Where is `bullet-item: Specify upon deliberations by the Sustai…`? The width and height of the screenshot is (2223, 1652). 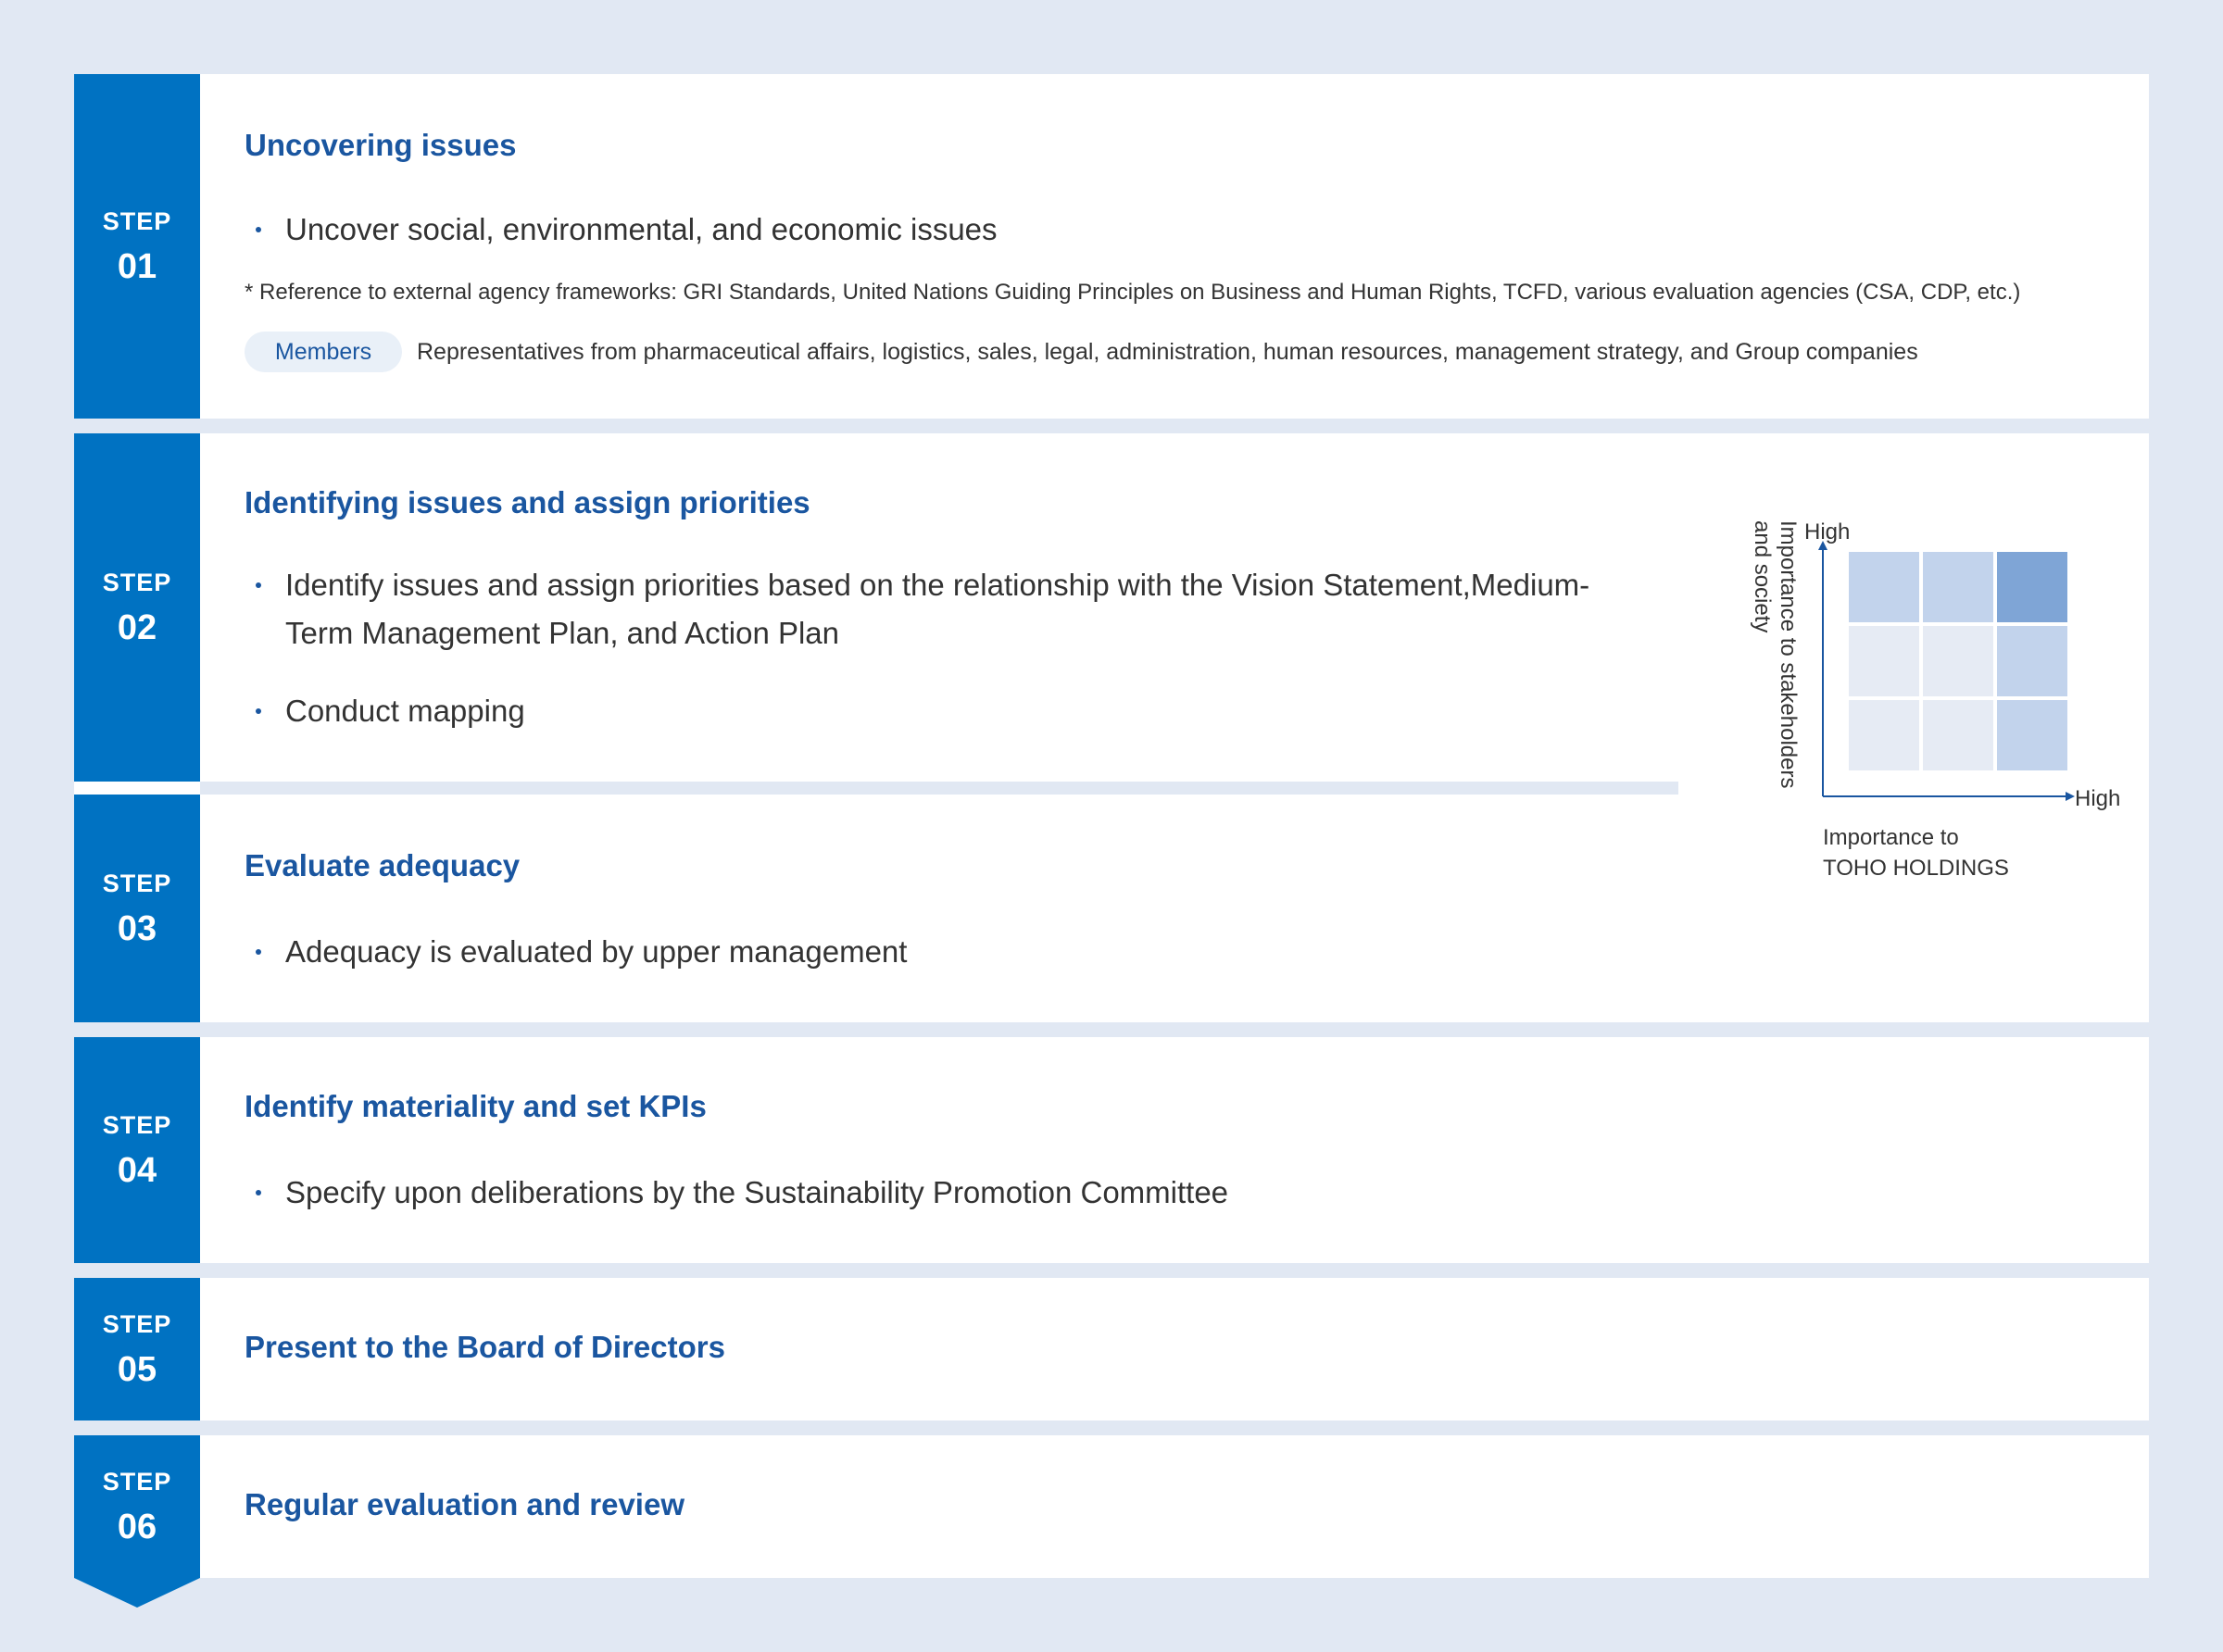 bullet-item: Specify upon deliberations by the Sustai… is located at coordinates (736, 1193).